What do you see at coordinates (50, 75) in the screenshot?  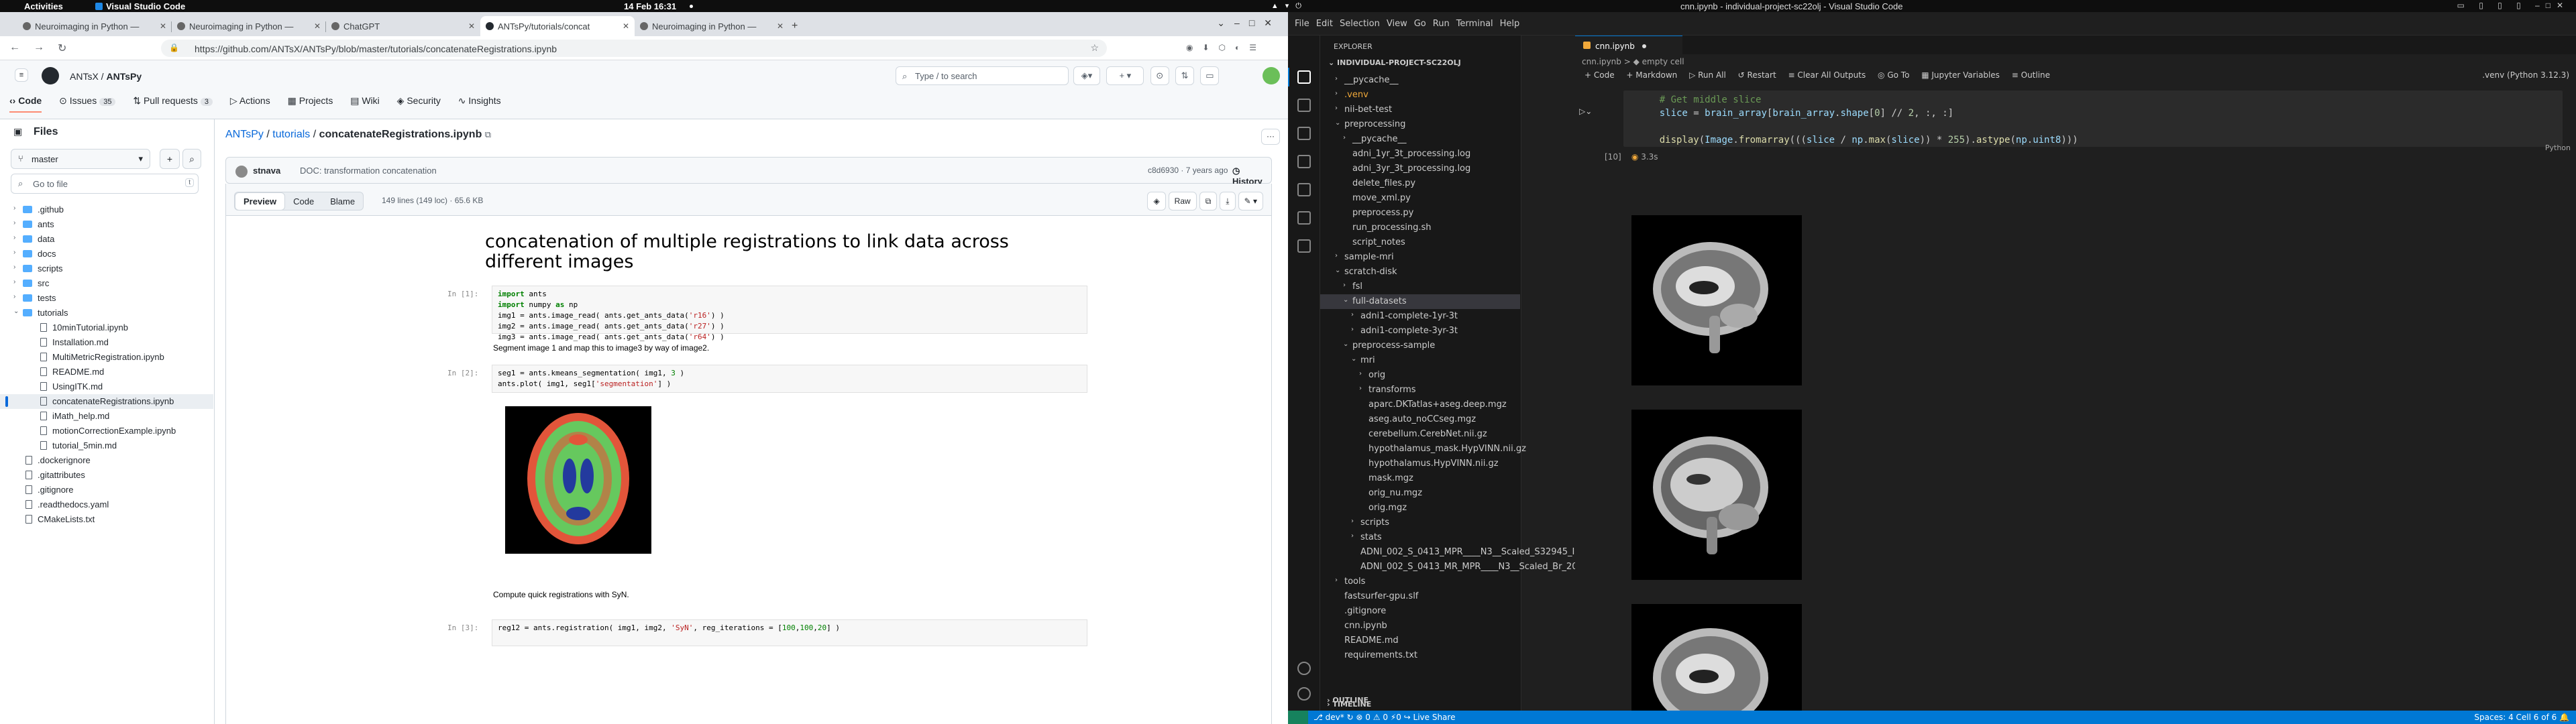 I see `github-logo-icon` at bounding box center [50, 75].